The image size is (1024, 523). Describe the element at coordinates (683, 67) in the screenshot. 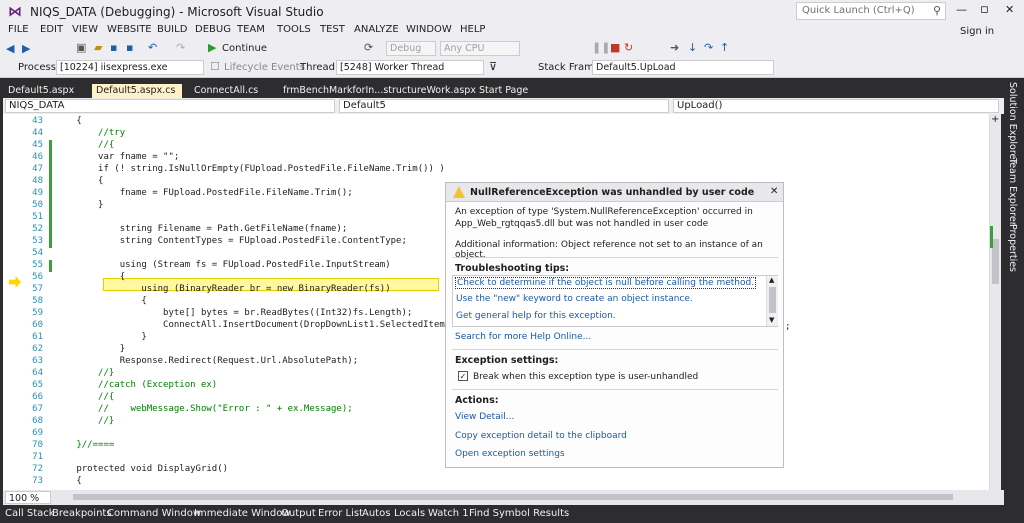

I see `stack-frame-dropdown: Default5.UpLoad` at that location.